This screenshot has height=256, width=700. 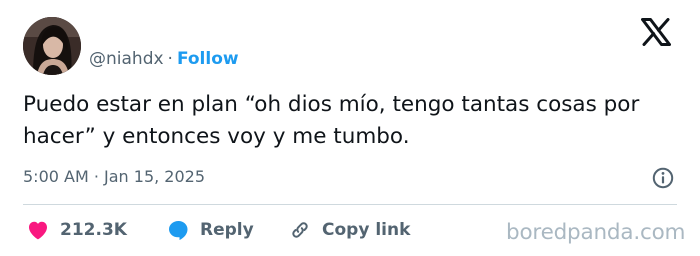 I want to click on reply-button: Reply, so click(x=210, y=230).